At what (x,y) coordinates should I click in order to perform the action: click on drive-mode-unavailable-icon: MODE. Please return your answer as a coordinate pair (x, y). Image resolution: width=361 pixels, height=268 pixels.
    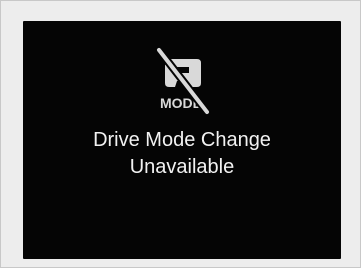
    Looking at the image, I should click on (183, 82).